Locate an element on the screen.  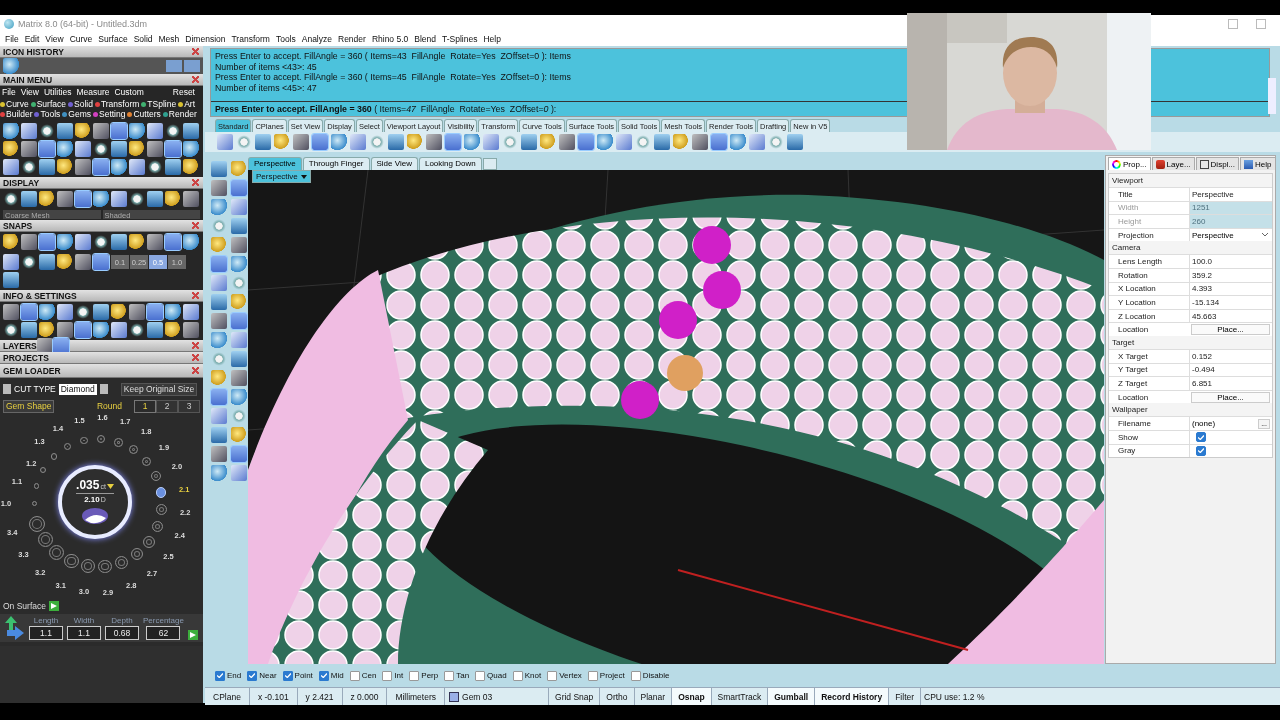
viewport-tab: Through Finger is located at coordinates (336, 163).